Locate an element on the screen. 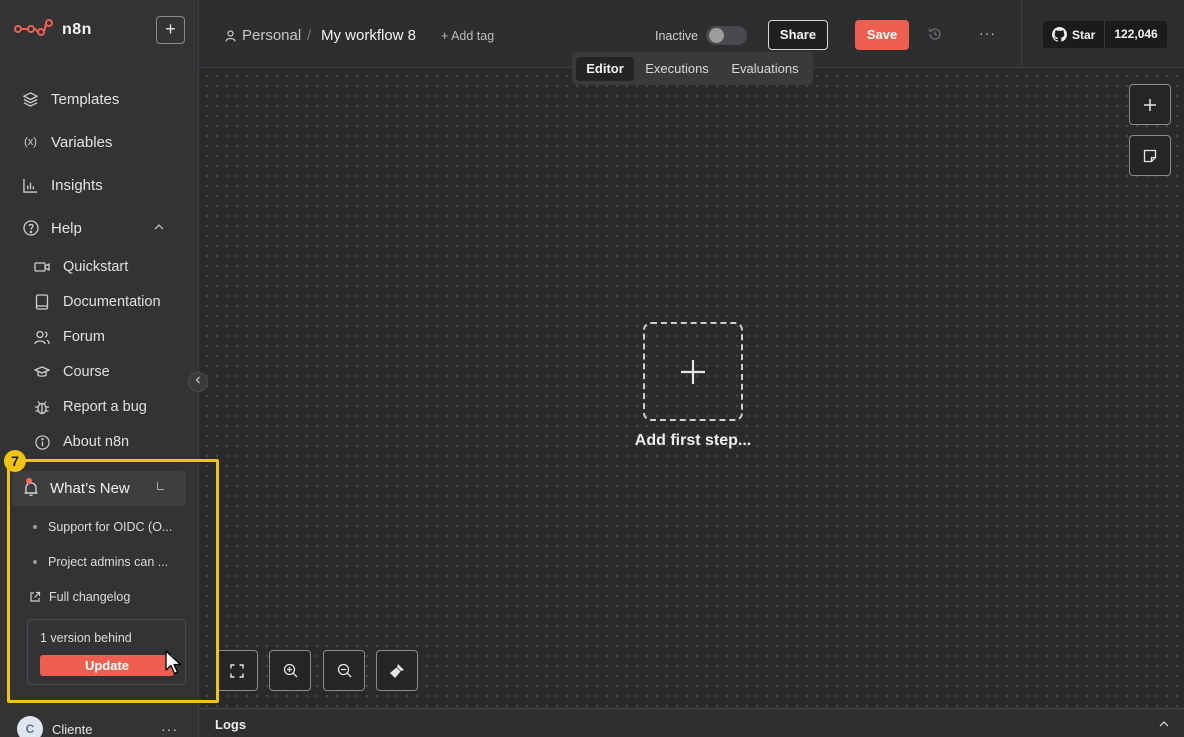 This screenshot has width=1184, height=737. help-item-label: Report a bug is located at coordinates (105, 407).